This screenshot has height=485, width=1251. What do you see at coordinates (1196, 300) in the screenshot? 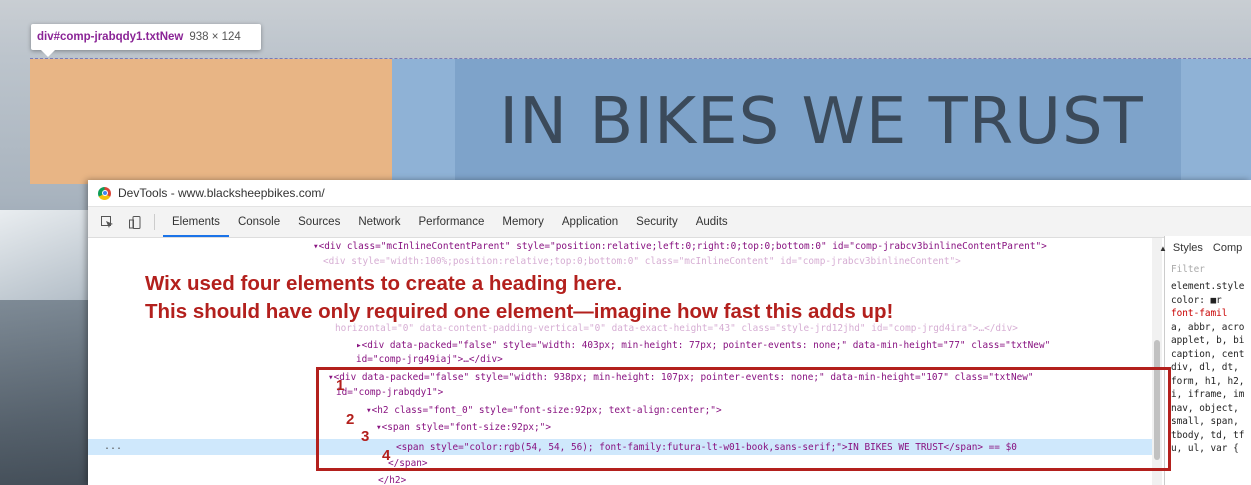
I see `style-rule-line: color: ■r` at bounding box center [1196, 300].